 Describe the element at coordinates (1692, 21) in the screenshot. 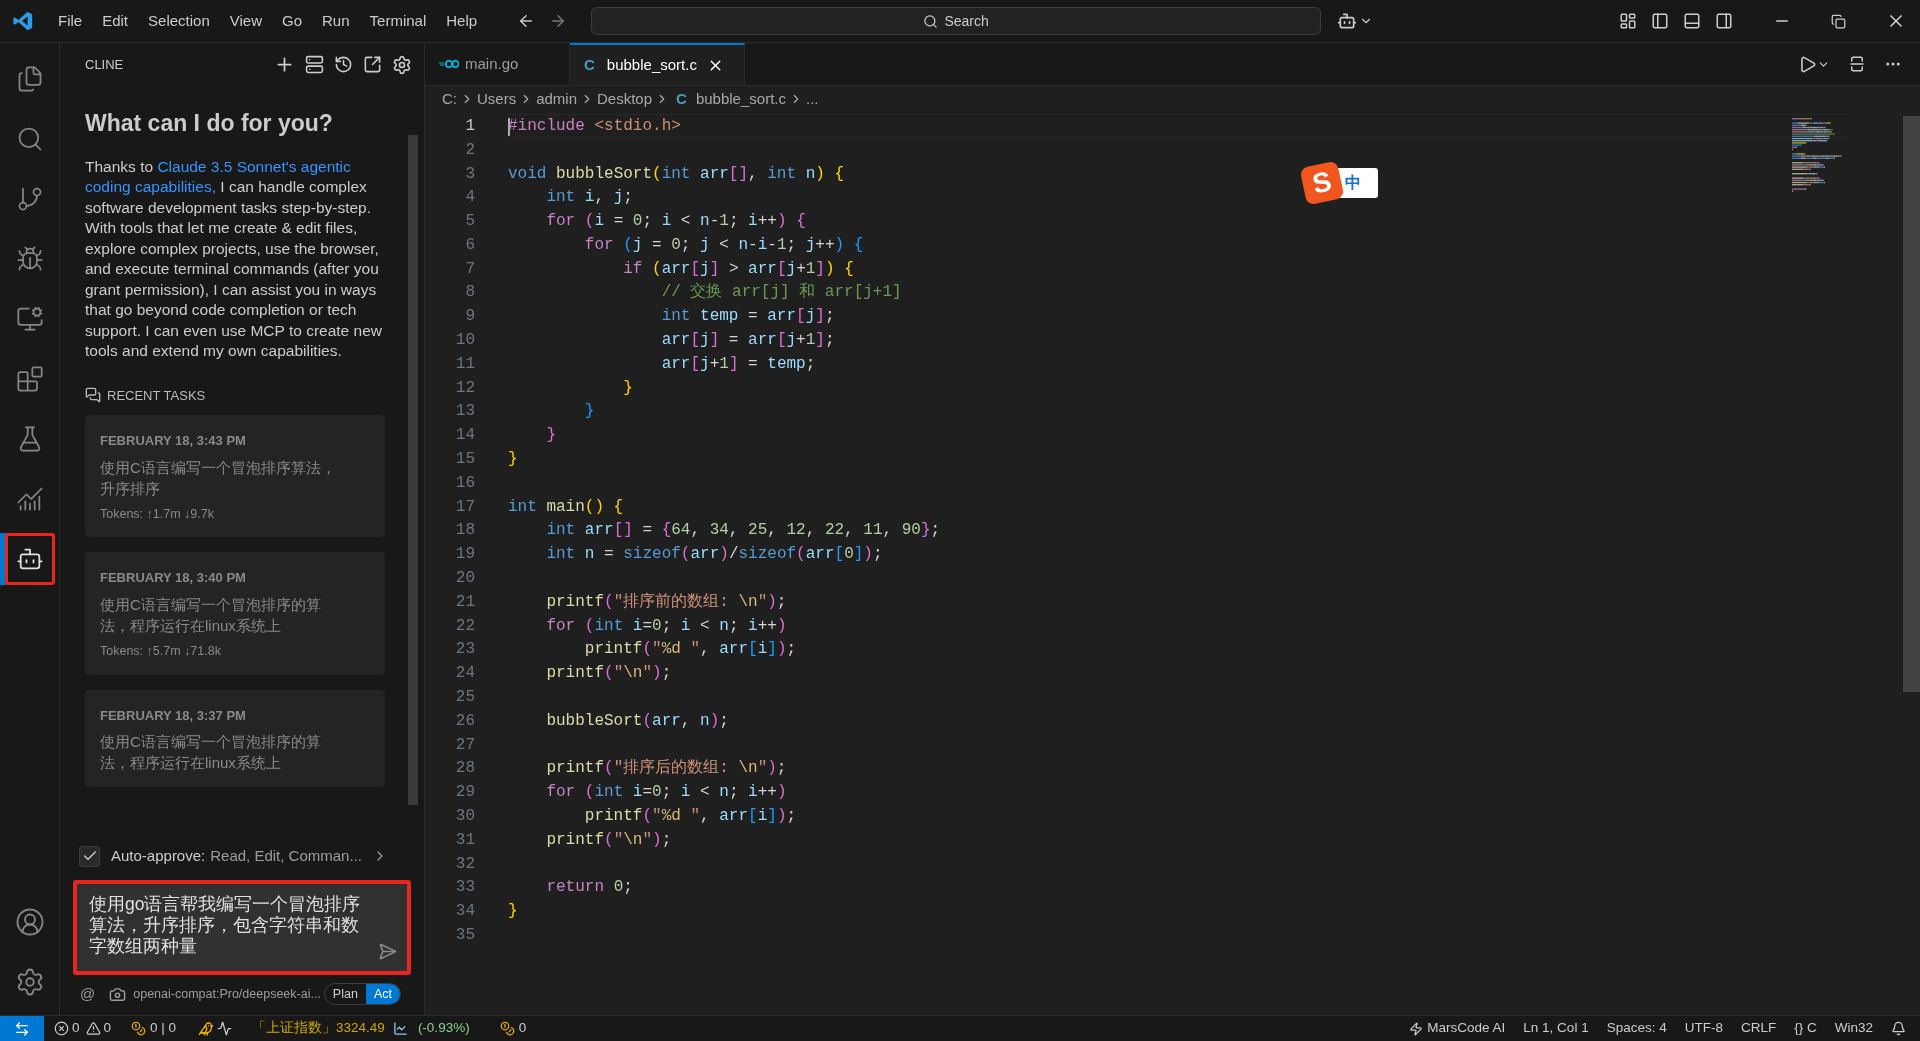

I see `panel-bottom-icon` at that location.